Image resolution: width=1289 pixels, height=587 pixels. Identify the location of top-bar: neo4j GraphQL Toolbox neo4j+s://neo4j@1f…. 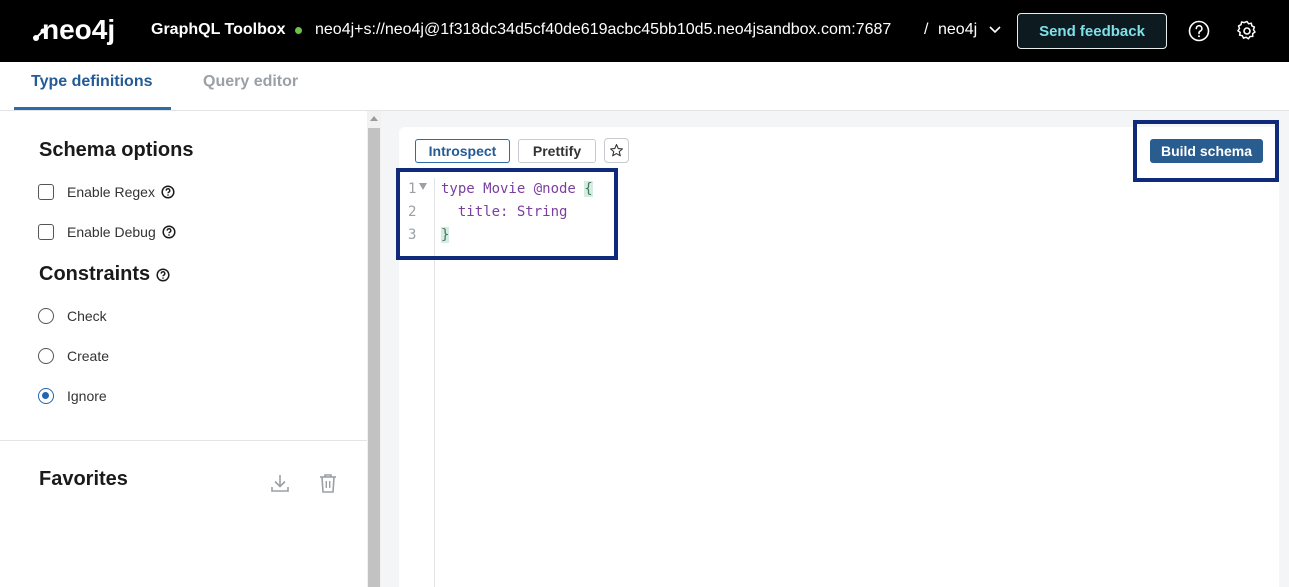
(644, 31).